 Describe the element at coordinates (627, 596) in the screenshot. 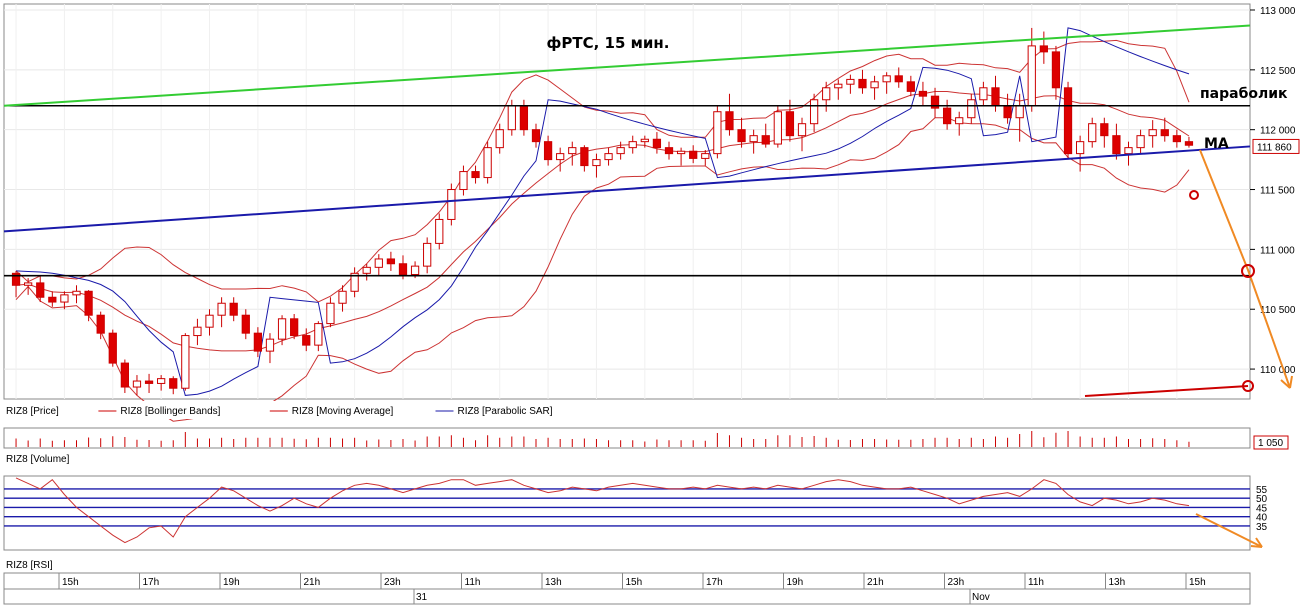

I see `day-axis` at that location.